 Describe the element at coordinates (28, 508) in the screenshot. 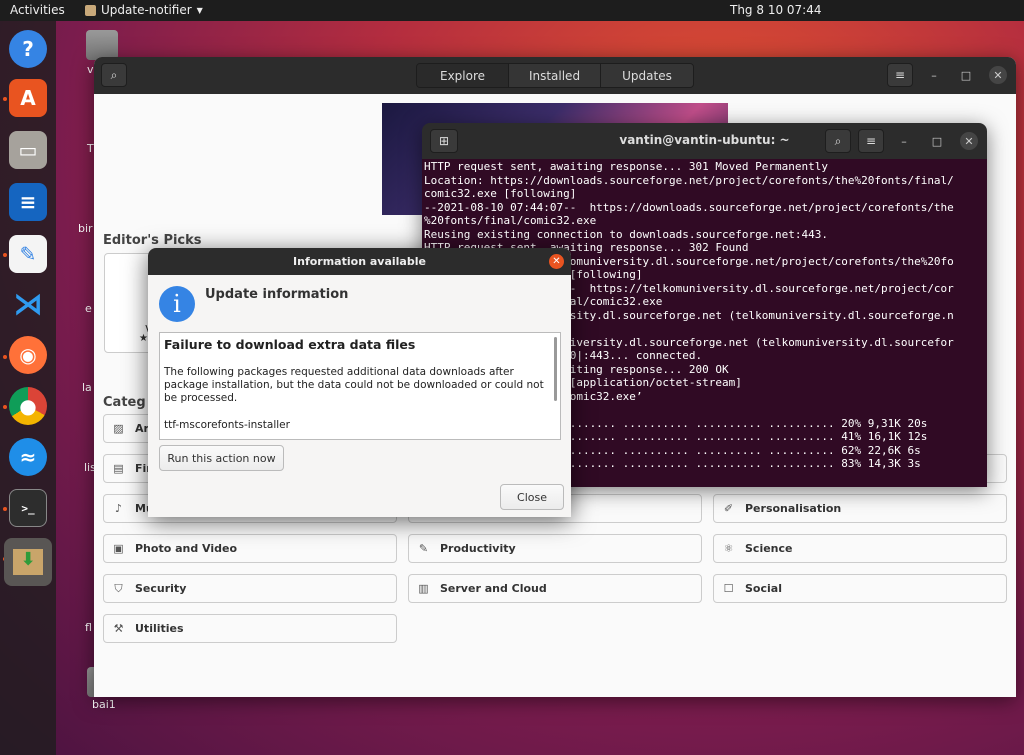

I see `terminal-icon: >_` at that location.